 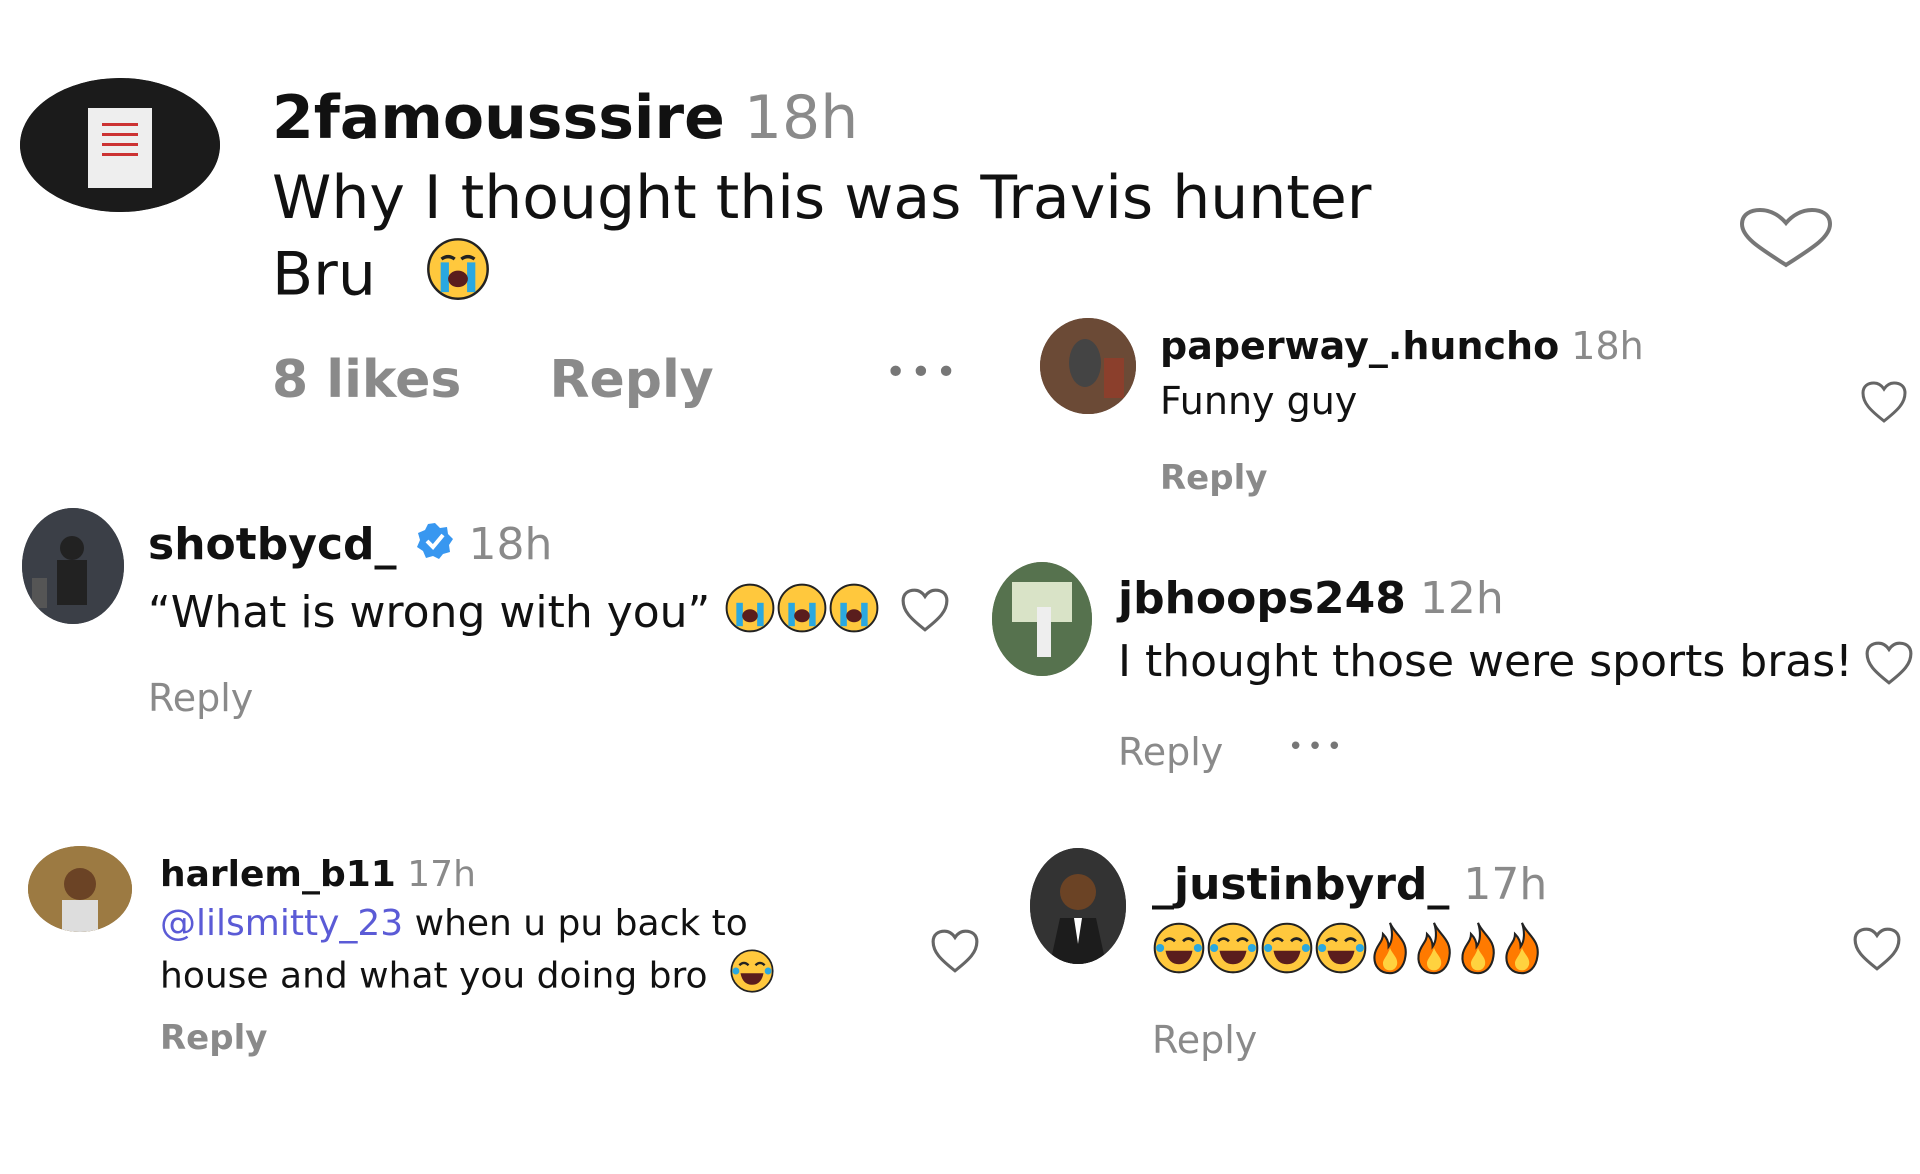 What do you see at coordinates (324, 274) in the screenshot?
I see `comment-text-line2: Bru` at bounding box center [324, 274].